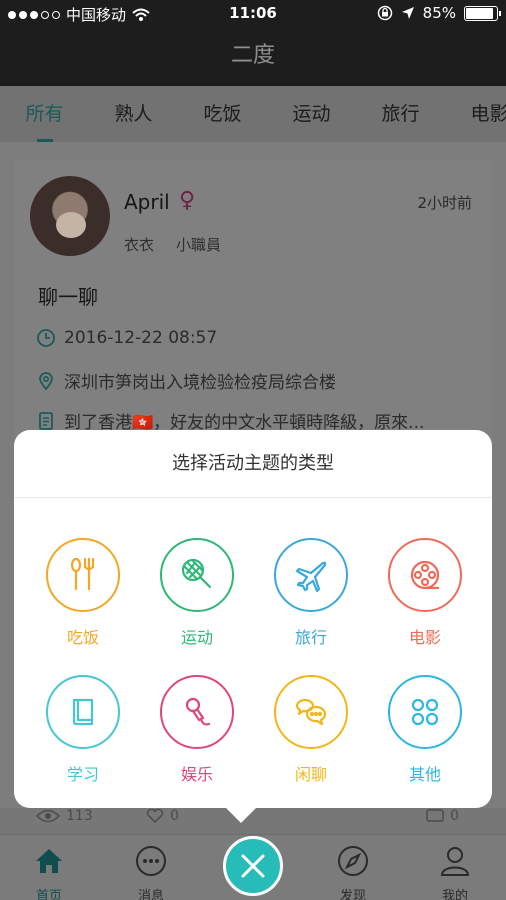 Image resolution: width=506 pixels, height=900 pixels. What do you see at coordinates (439, 13) in the screenshot?
I see `battery-percent: 85%` at bounding box center [439, 13].